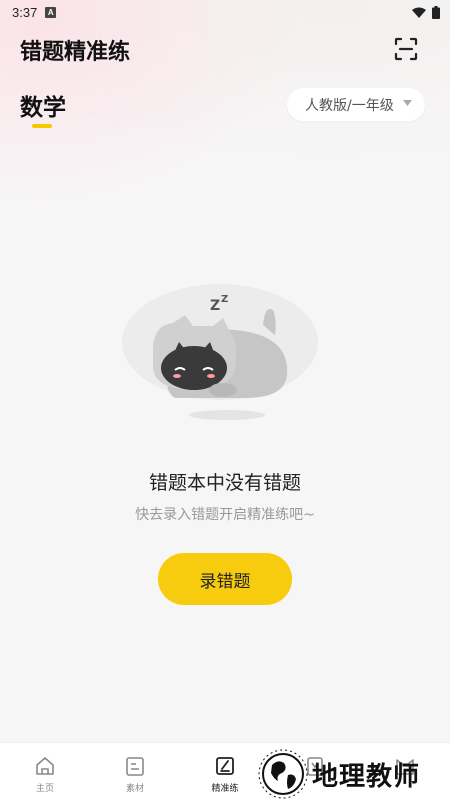 The image size is (450, 800). I want to click on nav-label-home: 主页, so click(44, 789).